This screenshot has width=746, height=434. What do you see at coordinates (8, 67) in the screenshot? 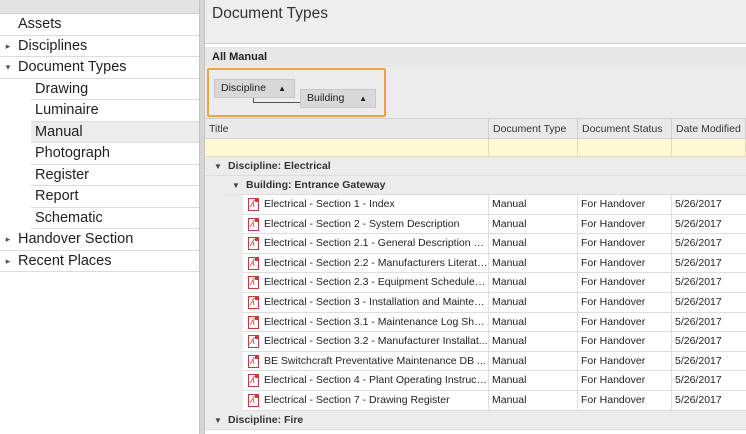
I see `expanded-arrow-icon: ▾` at bounding box center [8, 67].